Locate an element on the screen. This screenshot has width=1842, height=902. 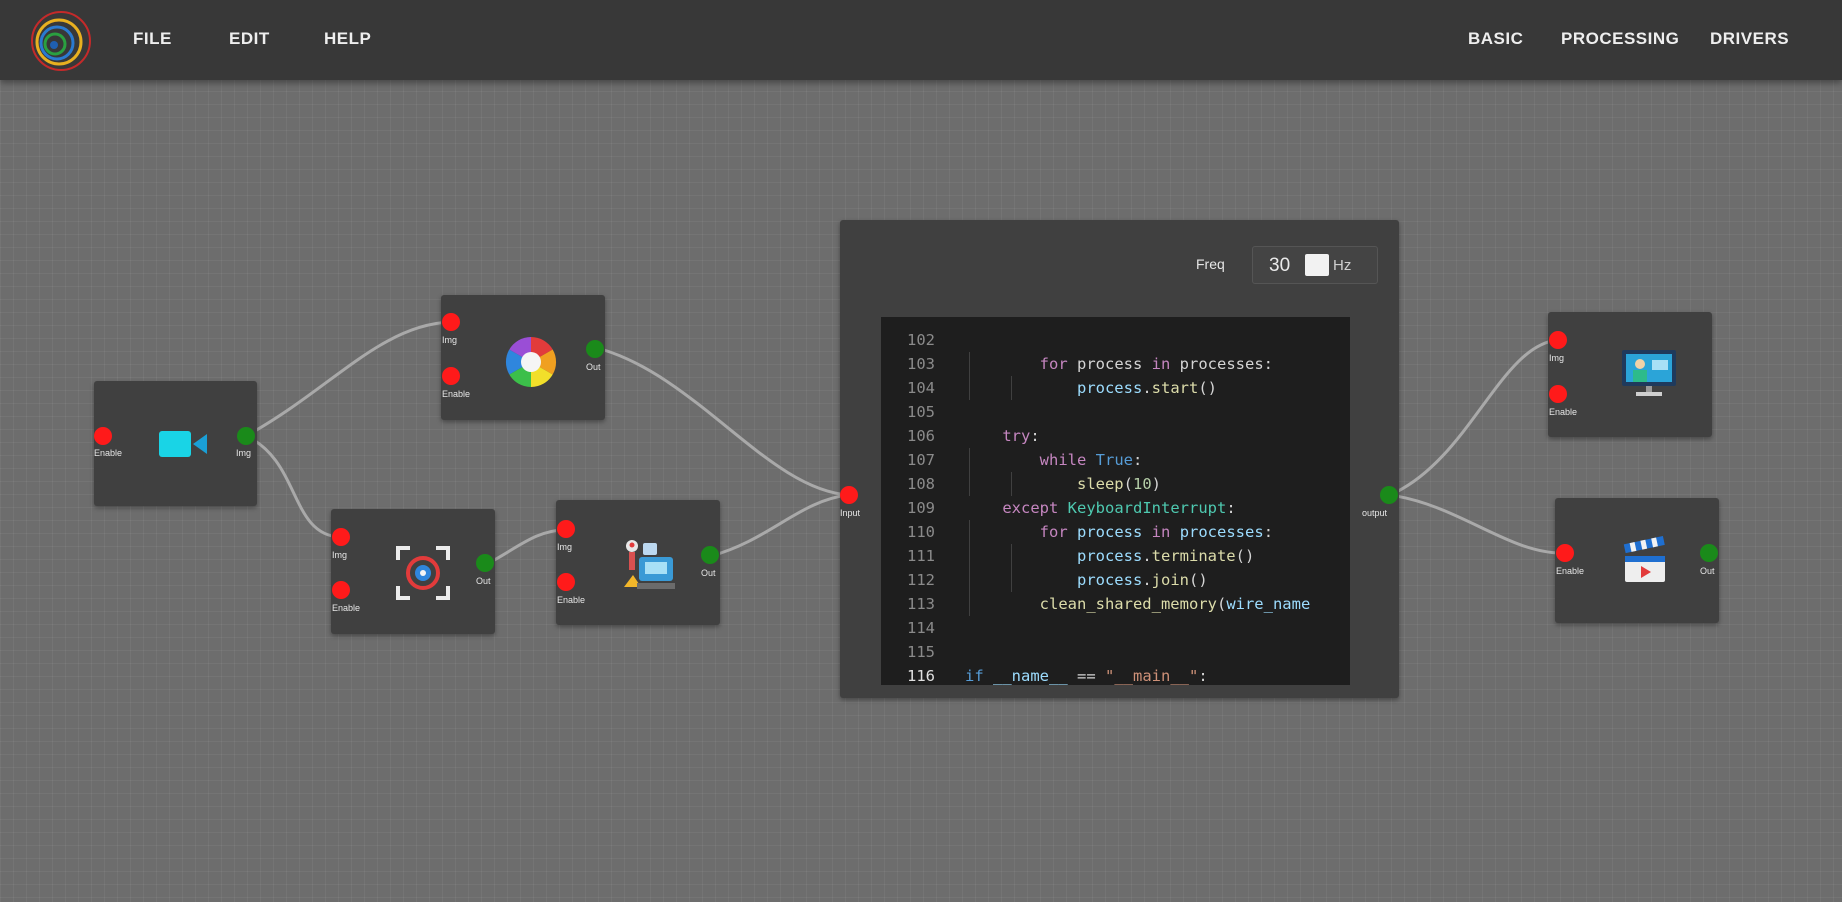
code-line: 115 if __name__ == "__main__": is located at coordinates (1057, 664).